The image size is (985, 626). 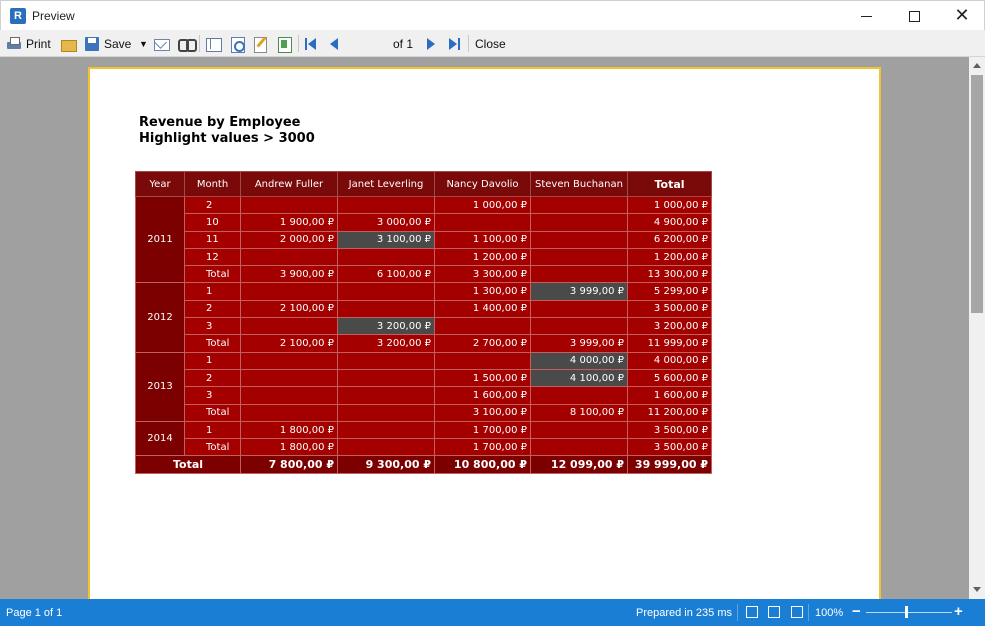 I want to click on prev-page-icon, so click(x=334, y=43).